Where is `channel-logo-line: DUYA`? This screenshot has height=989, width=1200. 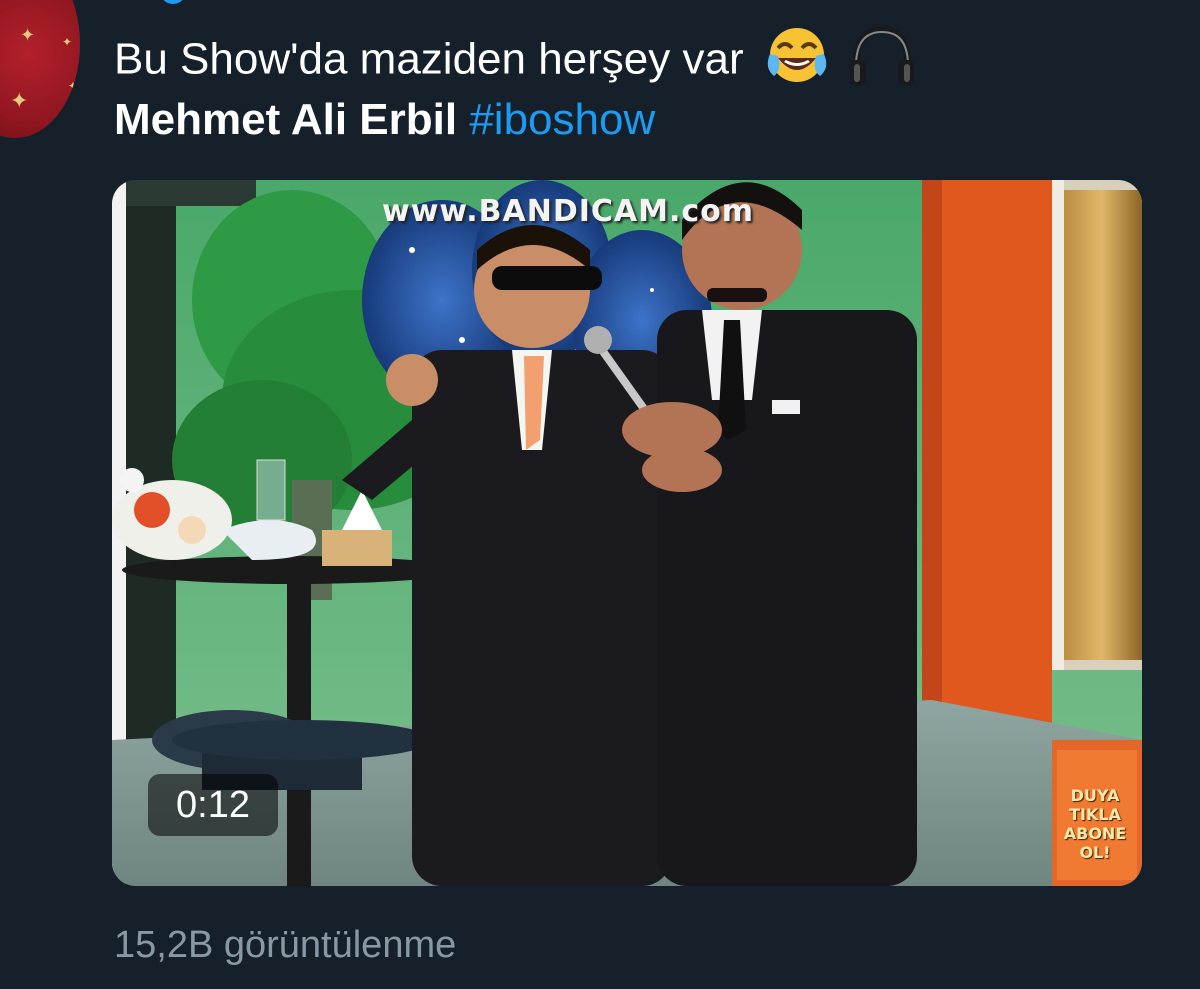
channel-logo-line: DUYA is located at coordinates (1095, 795).